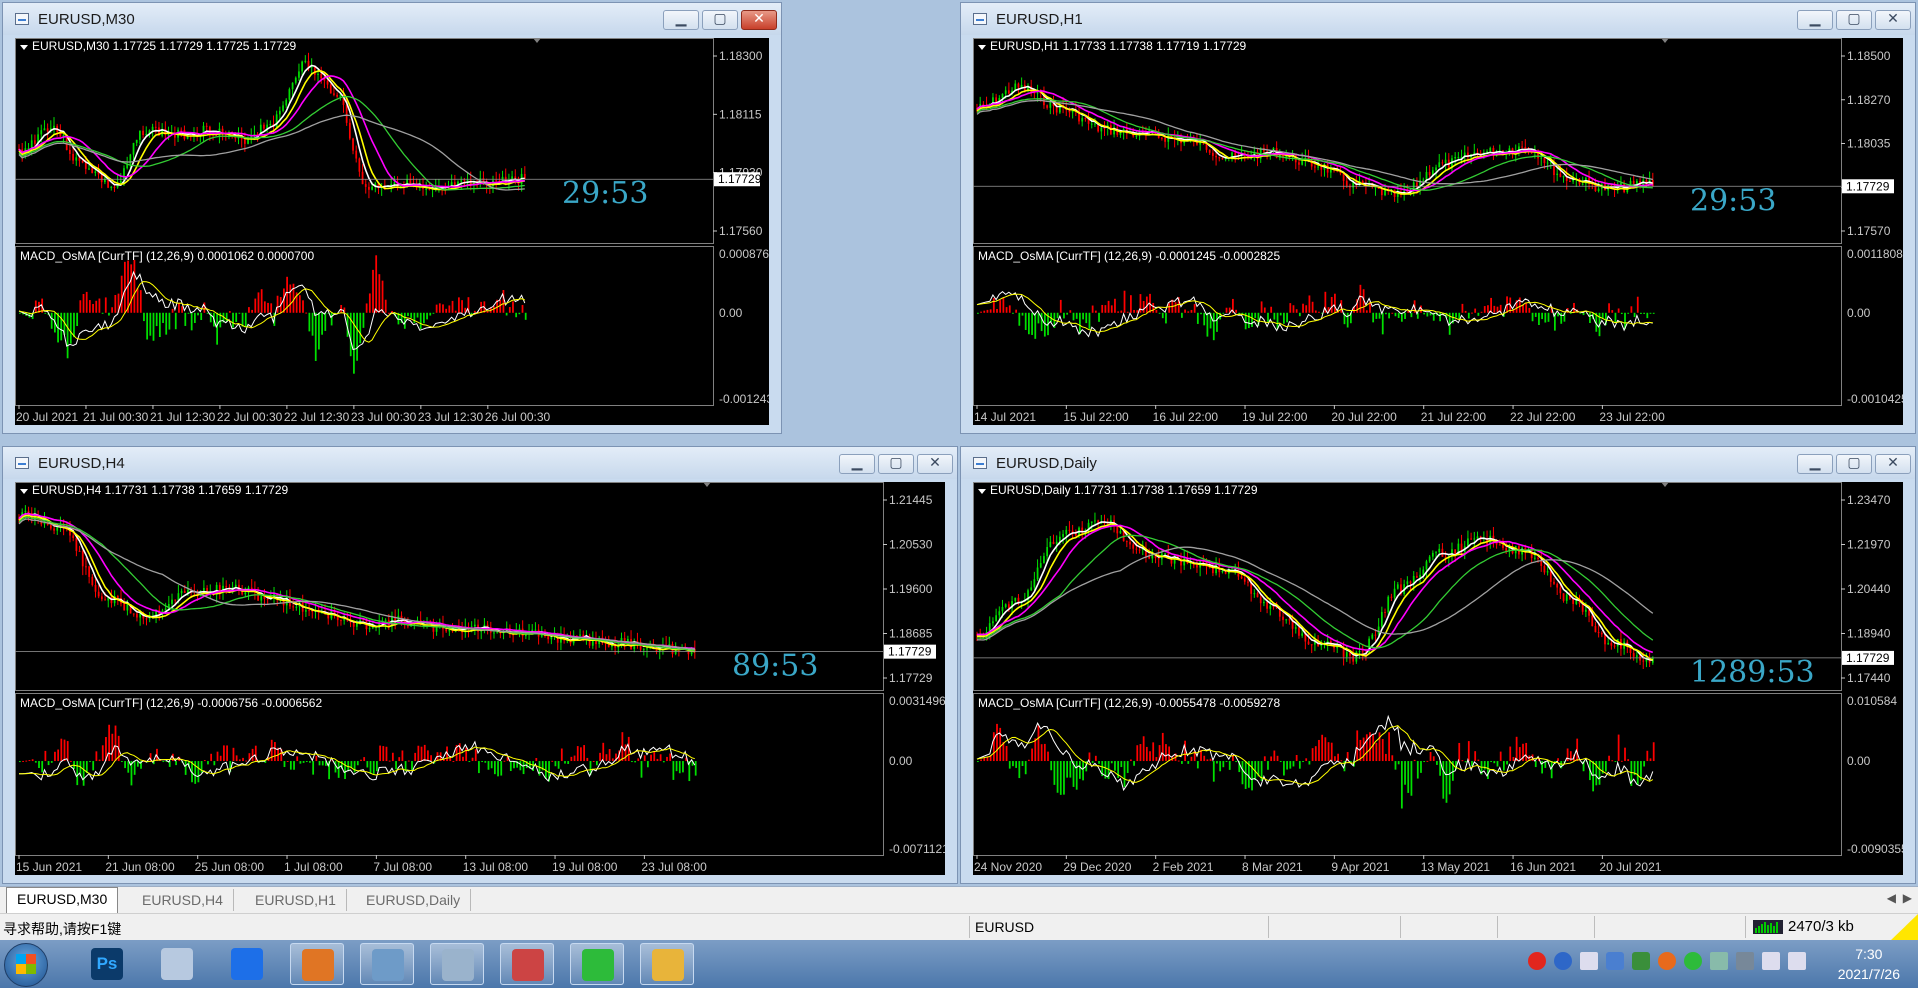 This screenshot has height=988, width=1918. Describe the element at coordinates (247, 964) in the screenshot. I see `taskbar-app-lark` at that location.